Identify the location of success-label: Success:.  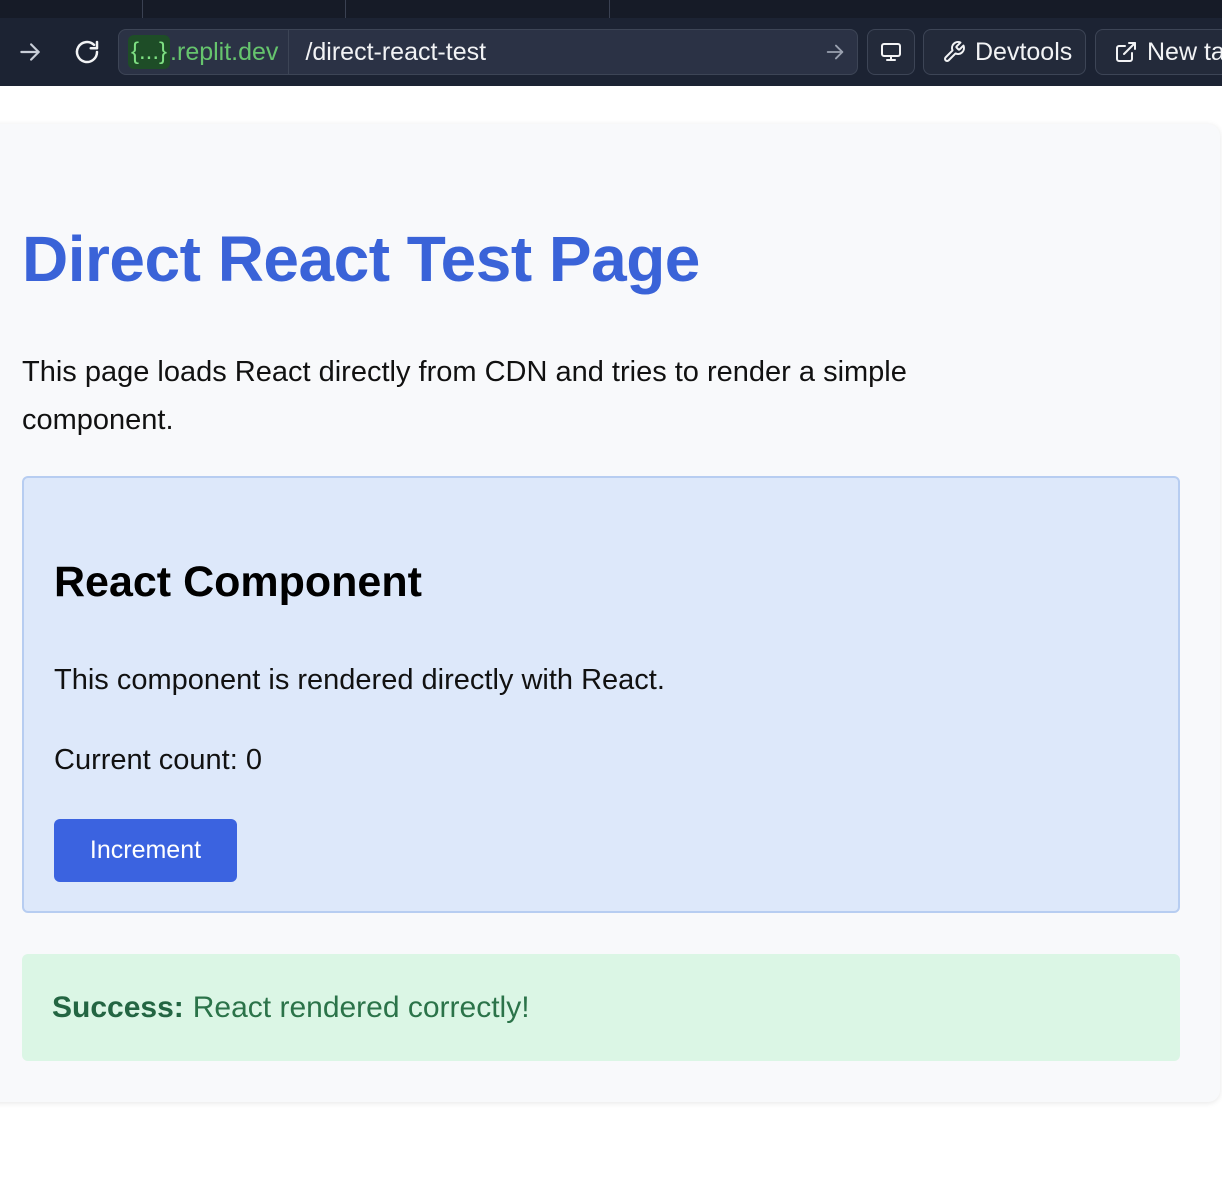
(118, 1007).